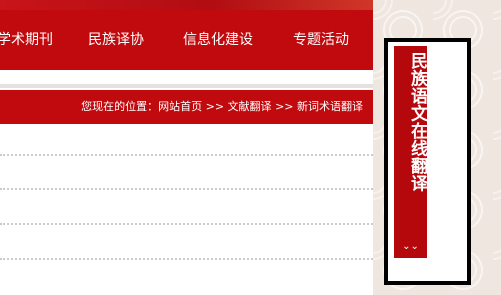  I want to click on nav-item-special-activities: 专题活动, so click(321, 40).